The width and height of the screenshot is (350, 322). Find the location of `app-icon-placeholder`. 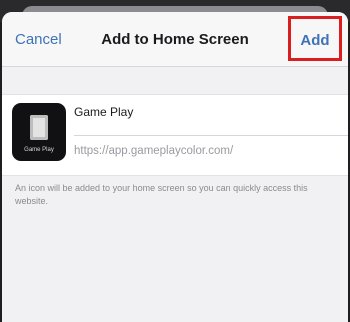

app-icon-placeholder is located at coordinates (39, 127).